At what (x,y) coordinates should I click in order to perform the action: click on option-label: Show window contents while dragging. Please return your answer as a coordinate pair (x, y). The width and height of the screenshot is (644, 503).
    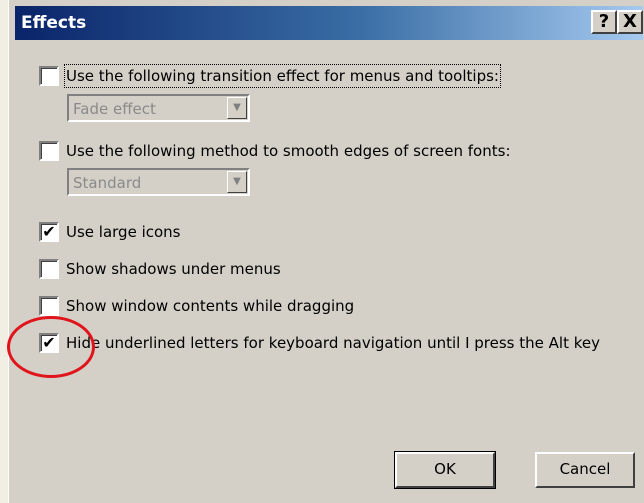
    Looking at the image, I should click on (210, 306).